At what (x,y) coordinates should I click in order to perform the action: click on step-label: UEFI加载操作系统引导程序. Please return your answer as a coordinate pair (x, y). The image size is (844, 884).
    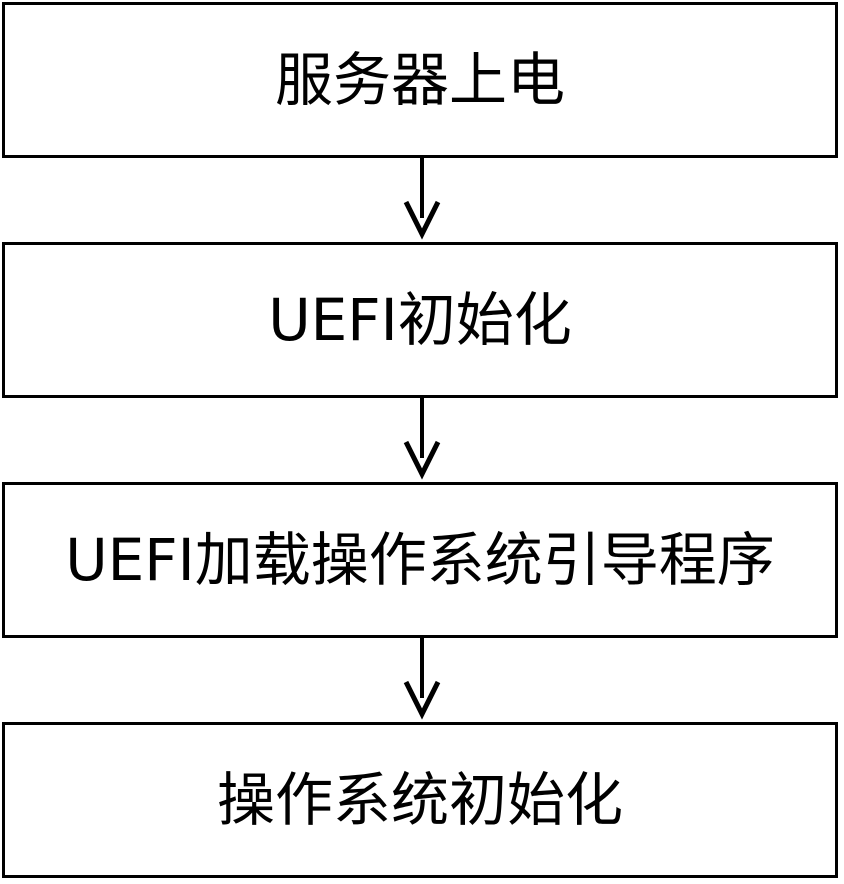
    Looking at the image, I should click on (420, 560).